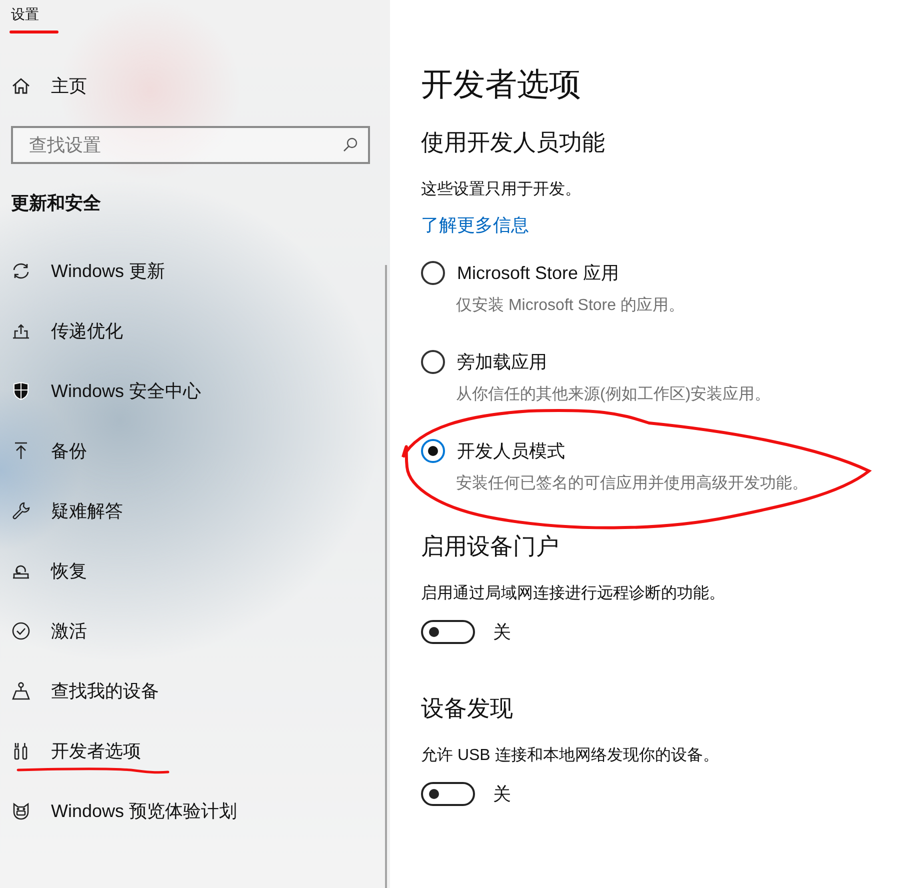  I want to click on setting-description: 启用通过局域网连接进行远程诊断的功能。, so click(573, 594).